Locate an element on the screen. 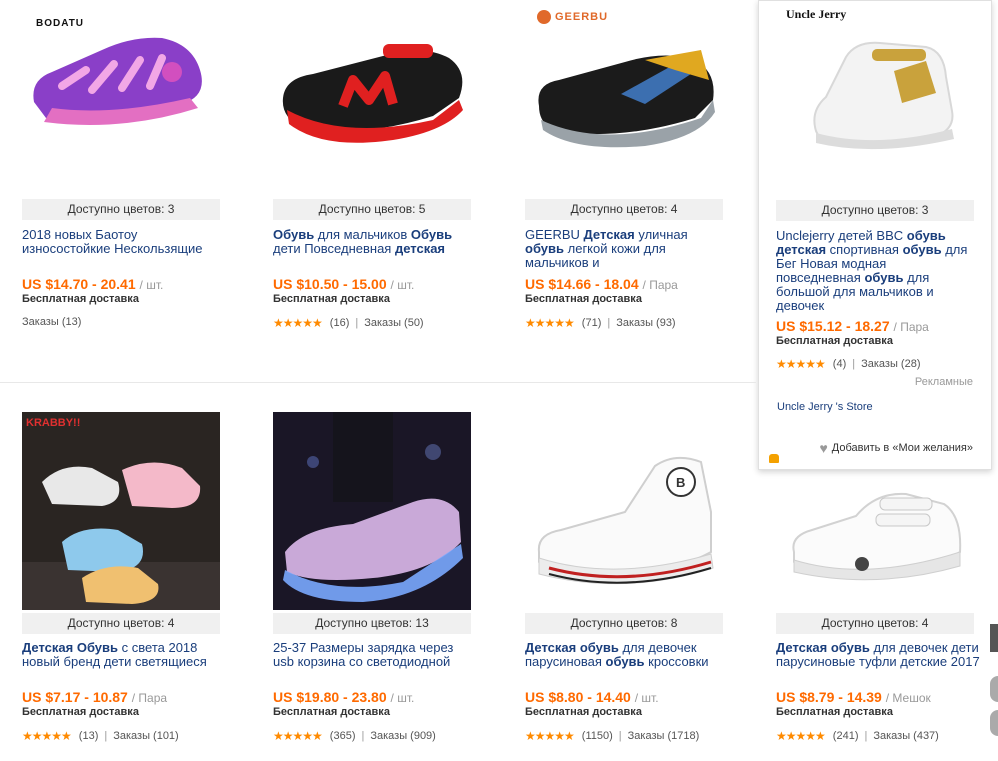 This screenshot has height=761, width=998. brand-mark-icon is located at coordinates (544, 17).